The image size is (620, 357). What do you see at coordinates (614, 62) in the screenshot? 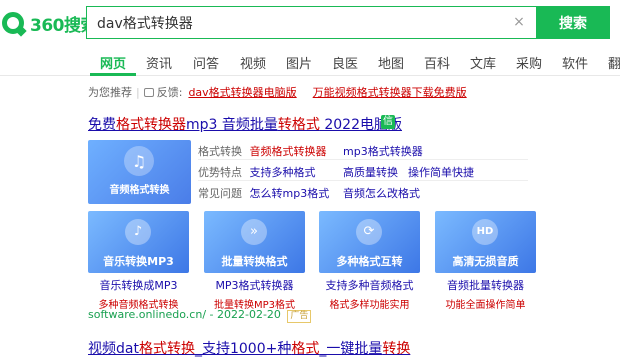
I see `tab-translate: 翻` at bounding box center [614, 62].